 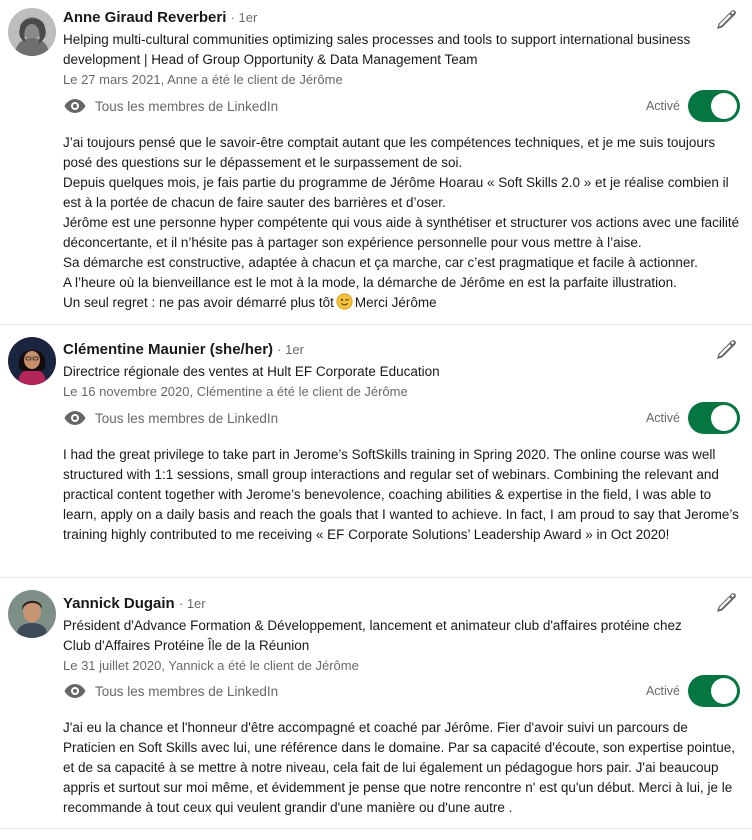 What do you see at coordinates (168, 349) in the screenshot?
I see `recommender-name: Clémentine Maunier (she/her)` at bounding box center [168, 349].